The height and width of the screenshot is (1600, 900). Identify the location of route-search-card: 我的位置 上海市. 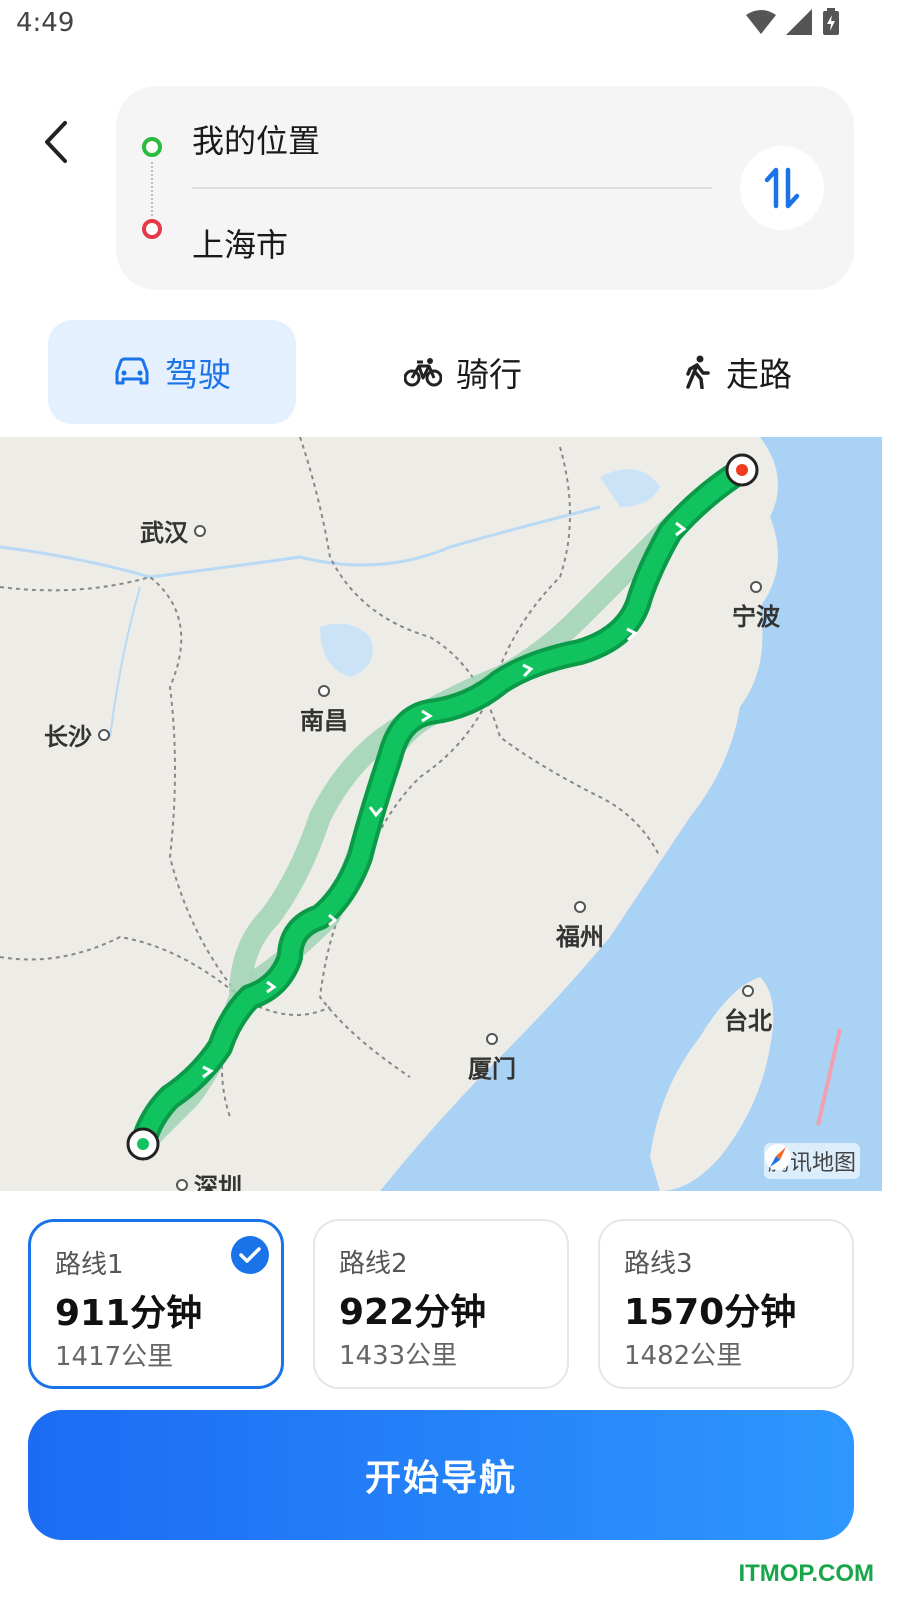
(485, 188).